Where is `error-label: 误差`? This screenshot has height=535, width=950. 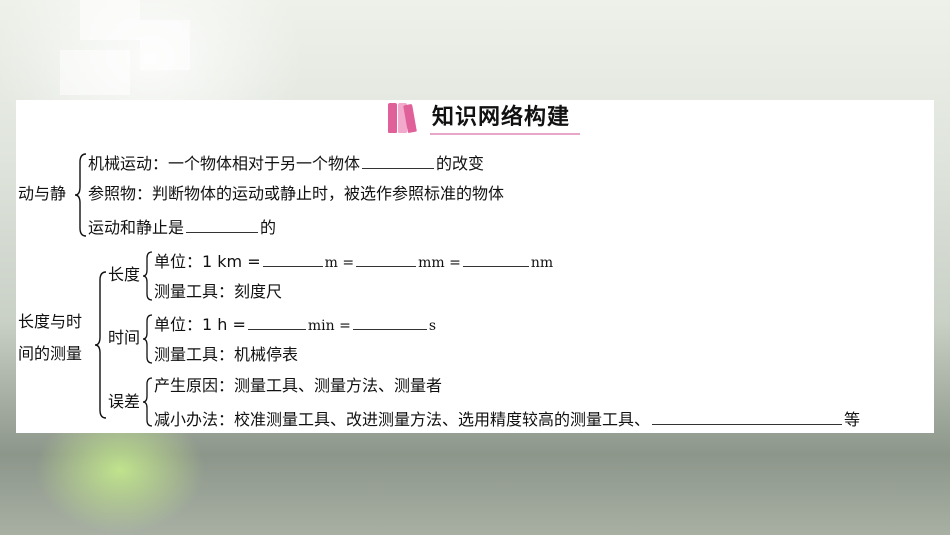 error-label: 误差 is located at coordinates (124, 401).